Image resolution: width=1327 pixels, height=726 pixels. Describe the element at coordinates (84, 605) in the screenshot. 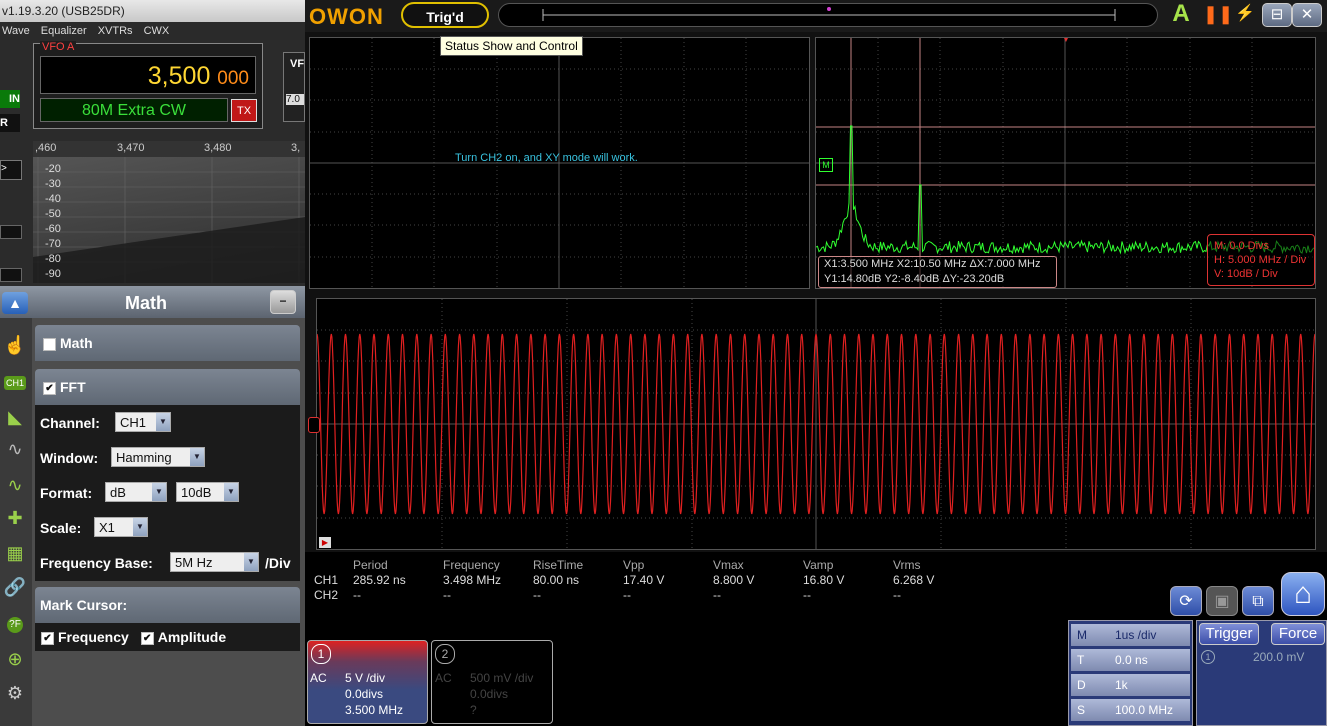

I see `mark-cursor-label: Mark Cursor:` at that location.